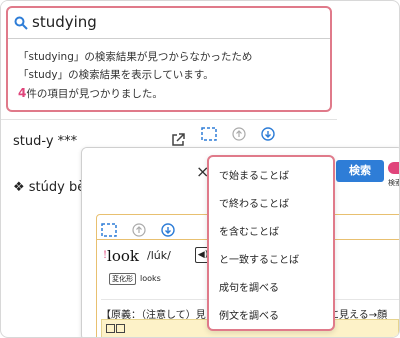  What do you see at coordinates (45, 141) in the screenshot?
I see `result-entry-study: stud-y ***` at bounding box center [45, 141].